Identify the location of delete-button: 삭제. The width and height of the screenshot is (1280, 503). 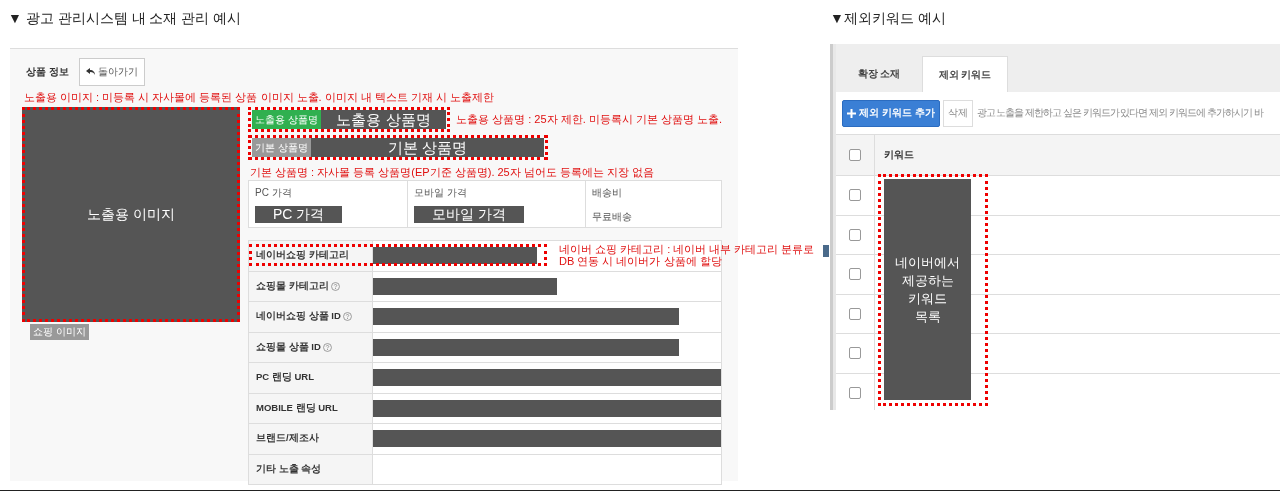
(957, 113).